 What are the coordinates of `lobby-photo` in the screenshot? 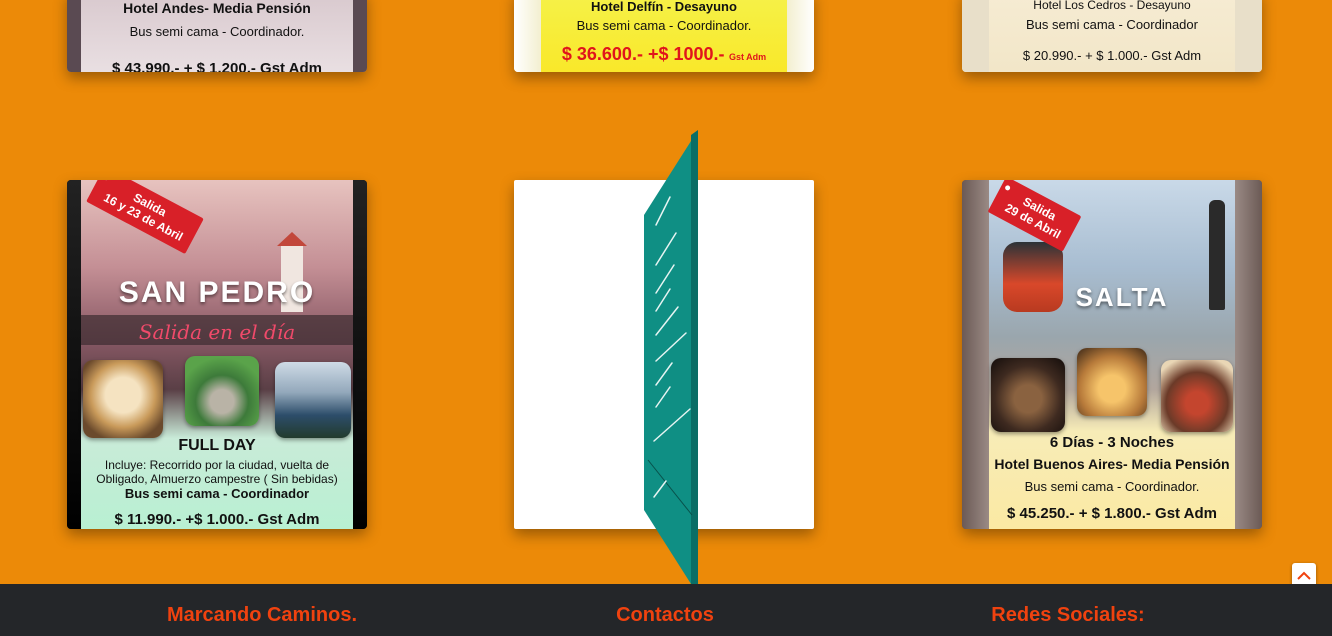 It's located at (1112, 382).